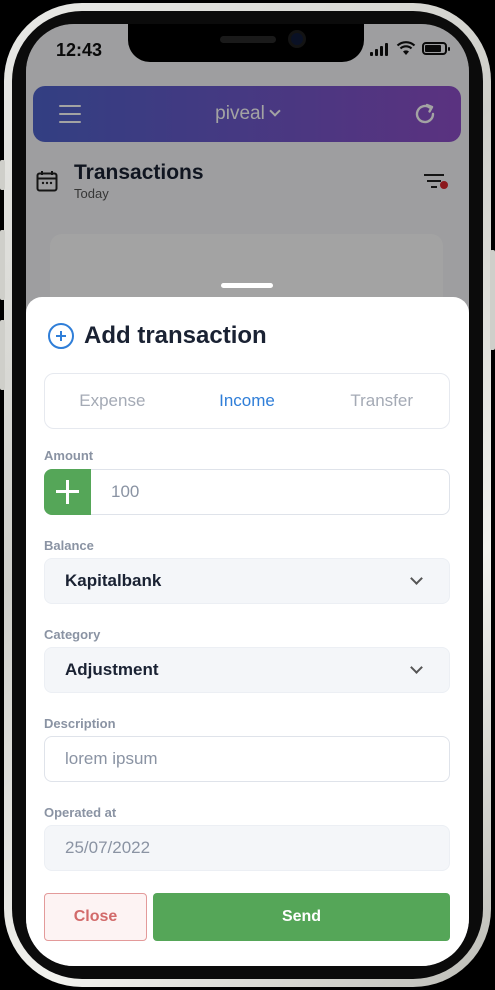  I want to click on send-button: Send, so click(301, 917).